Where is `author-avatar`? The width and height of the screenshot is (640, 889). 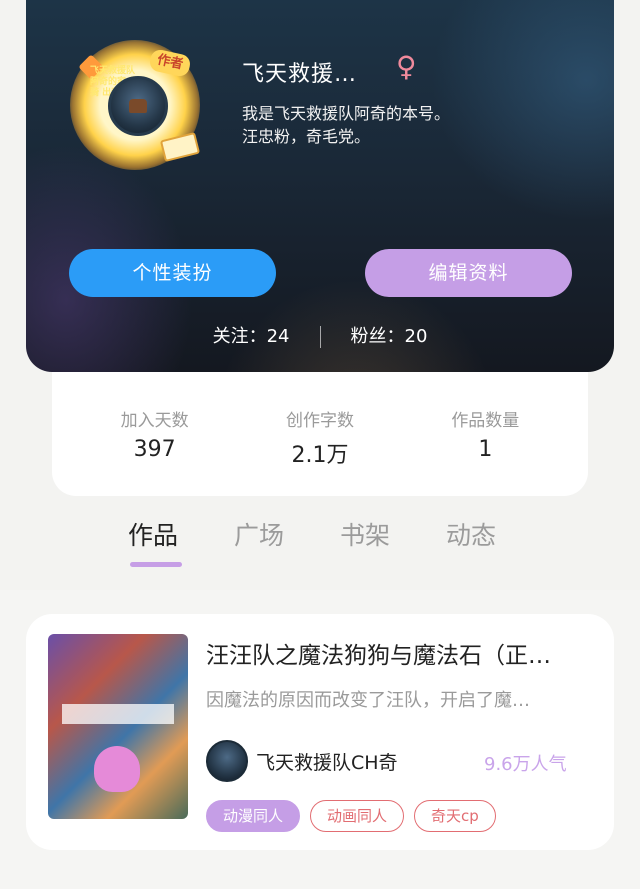 author-avatar is located at coordinates (227, 761).